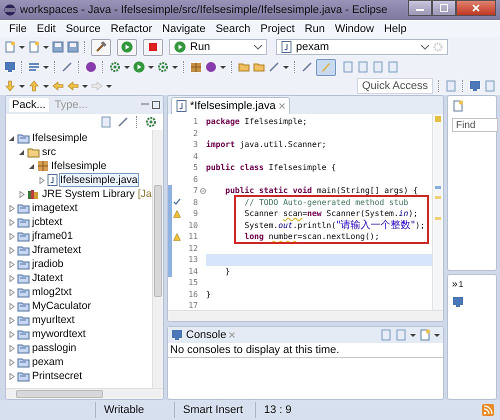 This screenshot has height=420, width=500. What do you see at coordinates (420, 8) in the screenshot?
I see `minimize-button` at bounding box center [420, 8].